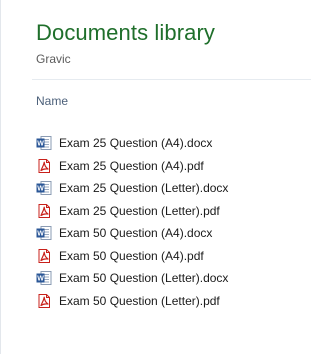 The image size is (320, 354). I want to click on file-name: Exam 25 Question (Letter).docx, so click(144, 188).